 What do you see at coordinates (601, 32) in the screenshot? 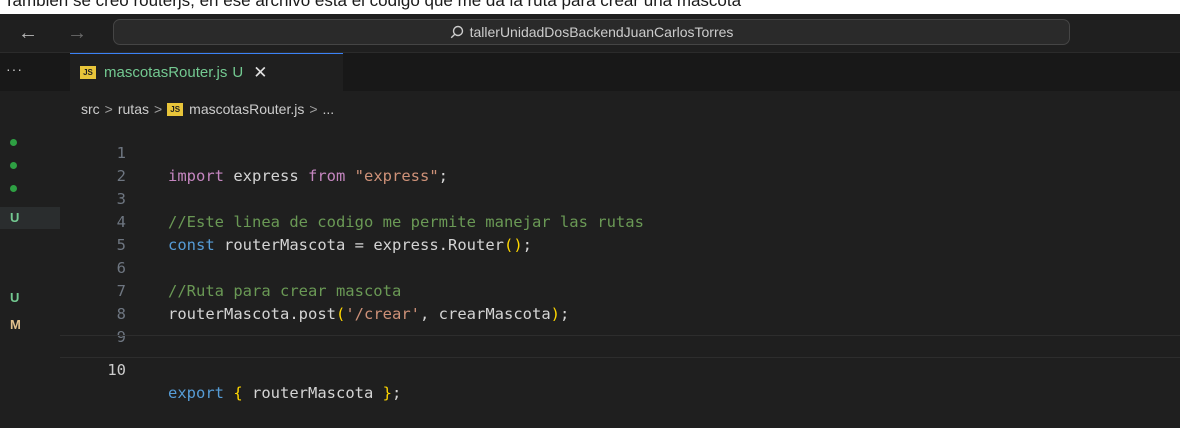
I see `search-text: tallerUnidadDosBackendJuanCarlosTorres` at bounding box center [601, 32].